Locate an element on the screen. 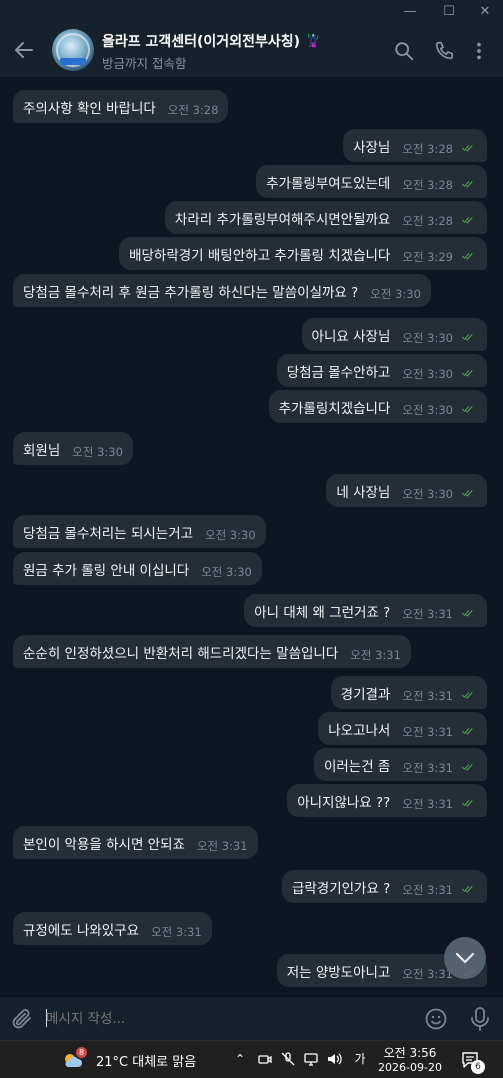  outgoing-message: 아니 대체 왜 그런거죠 ? 오전 3:31 is located at coordinates (365, 610).